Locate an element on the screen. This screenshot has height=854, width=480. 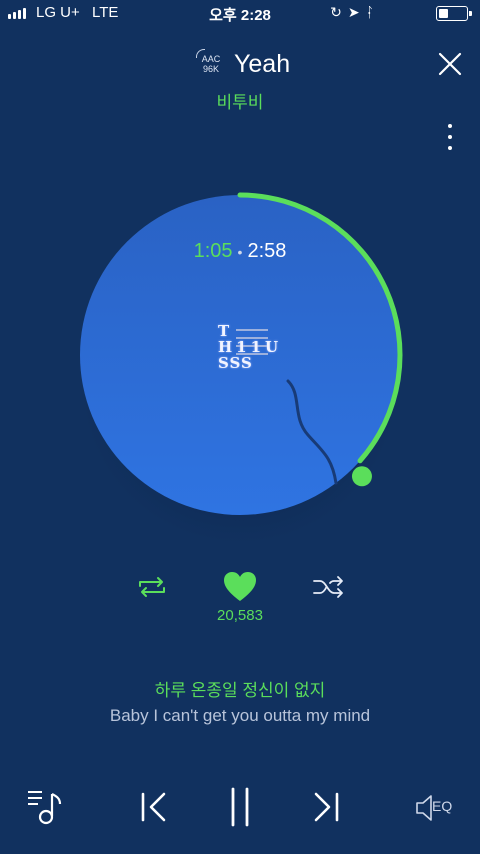
heart-icon is located at coordinates (240, 586).